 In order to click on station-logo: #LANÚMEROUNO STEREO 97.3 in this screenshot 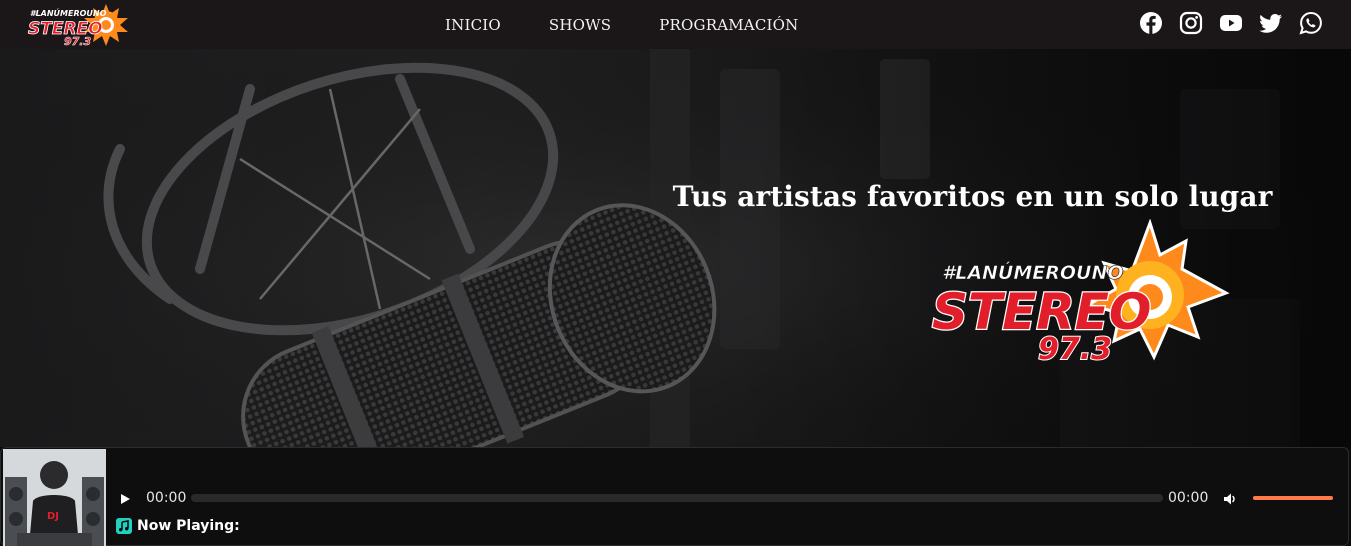, I will do `click(78, 25)`.